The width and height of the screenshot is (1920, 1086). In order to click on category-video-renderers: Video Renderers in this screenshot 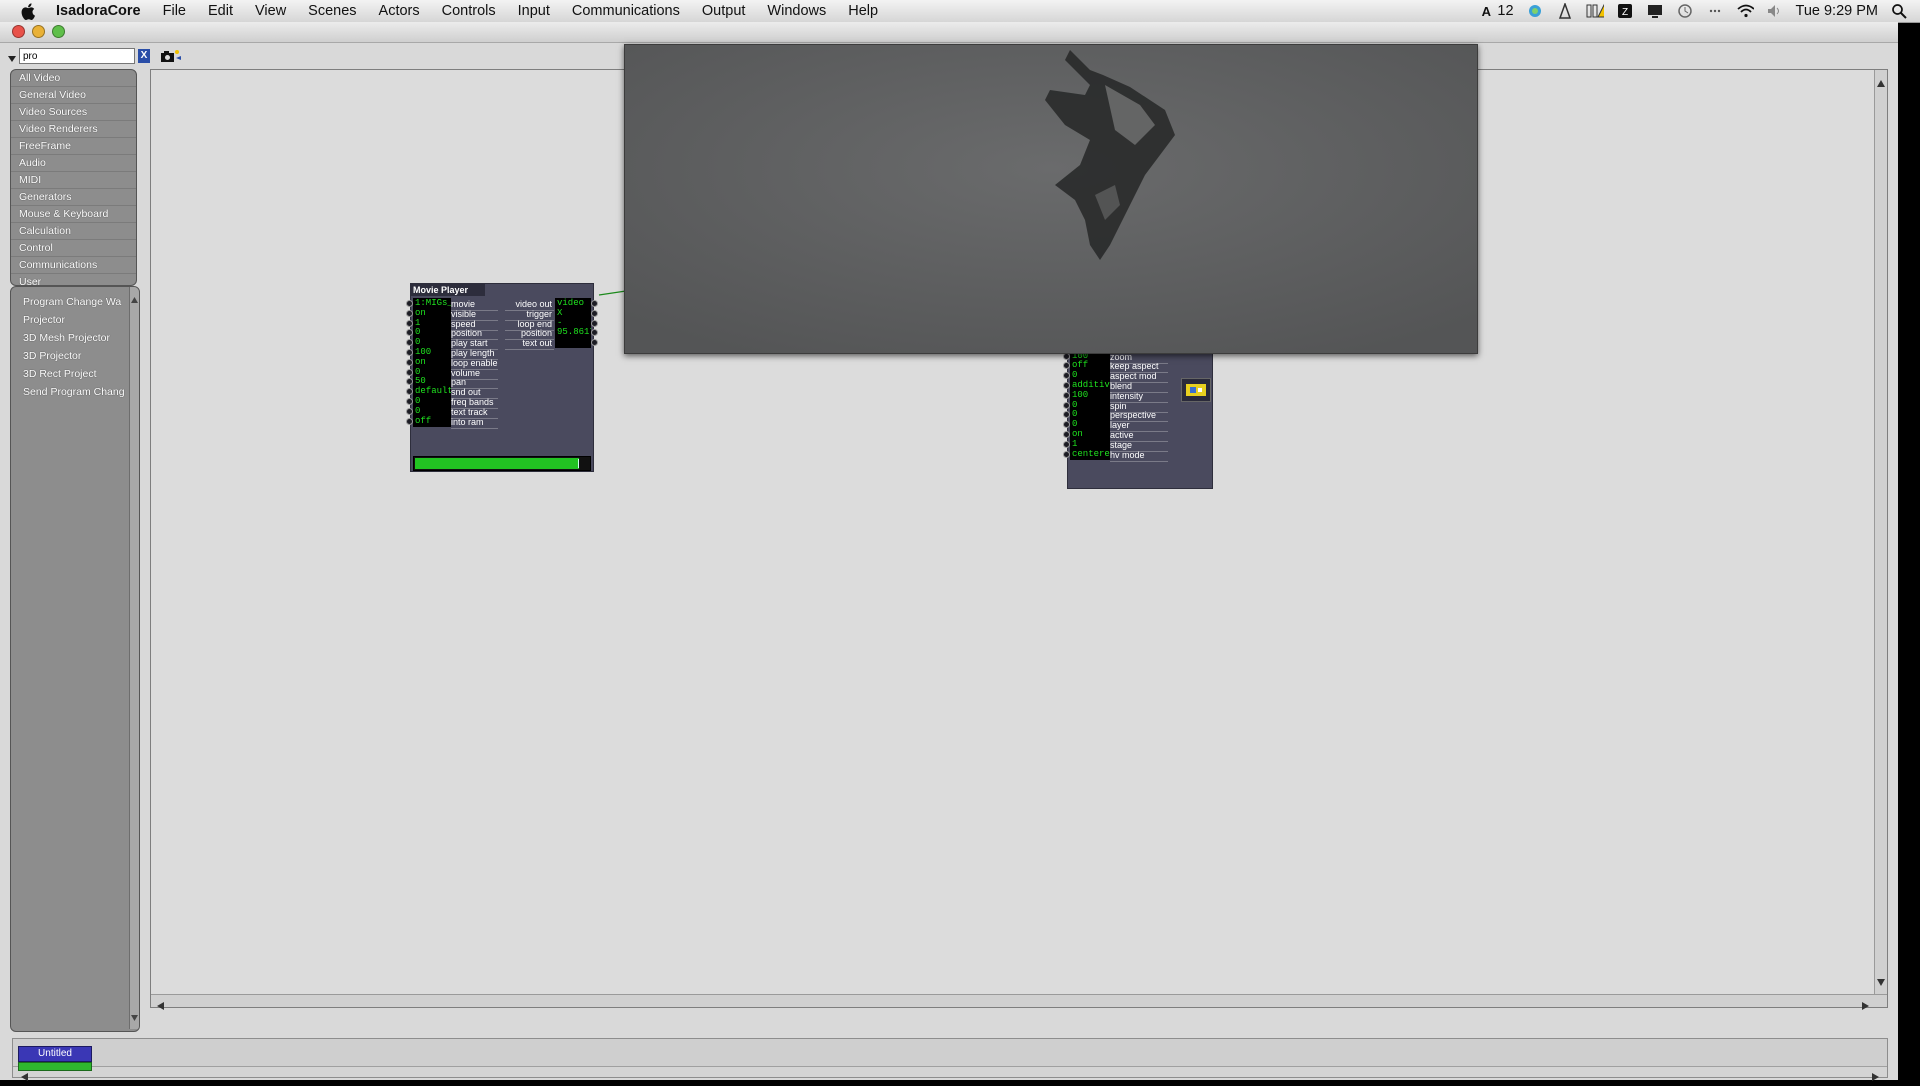, I will do `click(73, 129)`.